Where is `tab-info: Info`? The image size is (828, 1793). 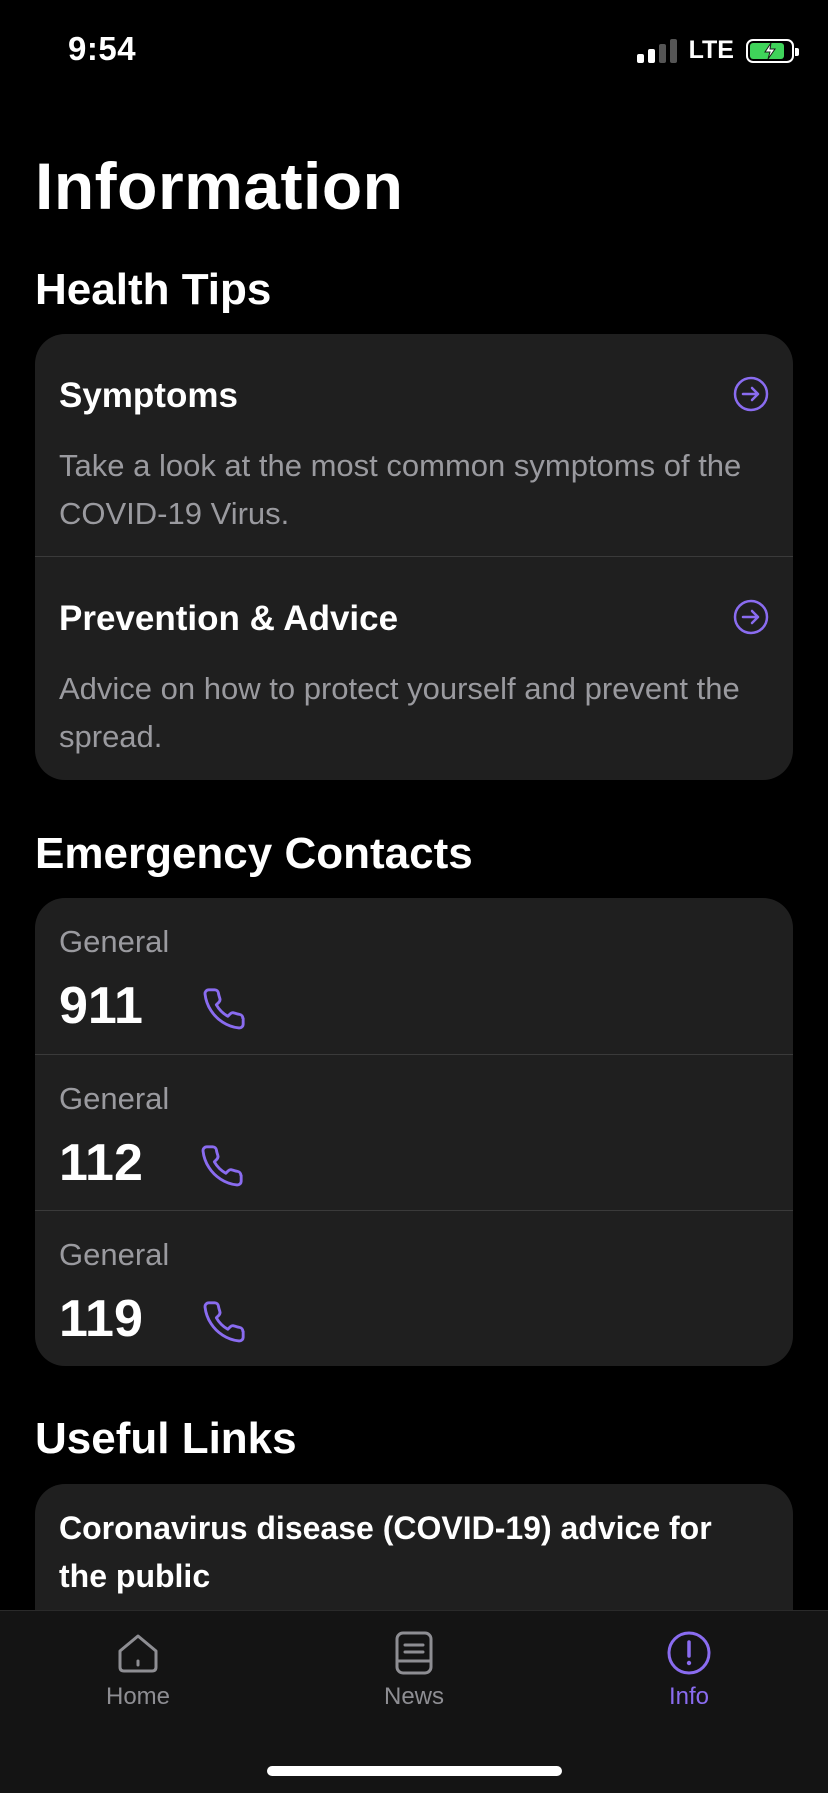
tab-info: Info is located at coordinates (689, 1670).